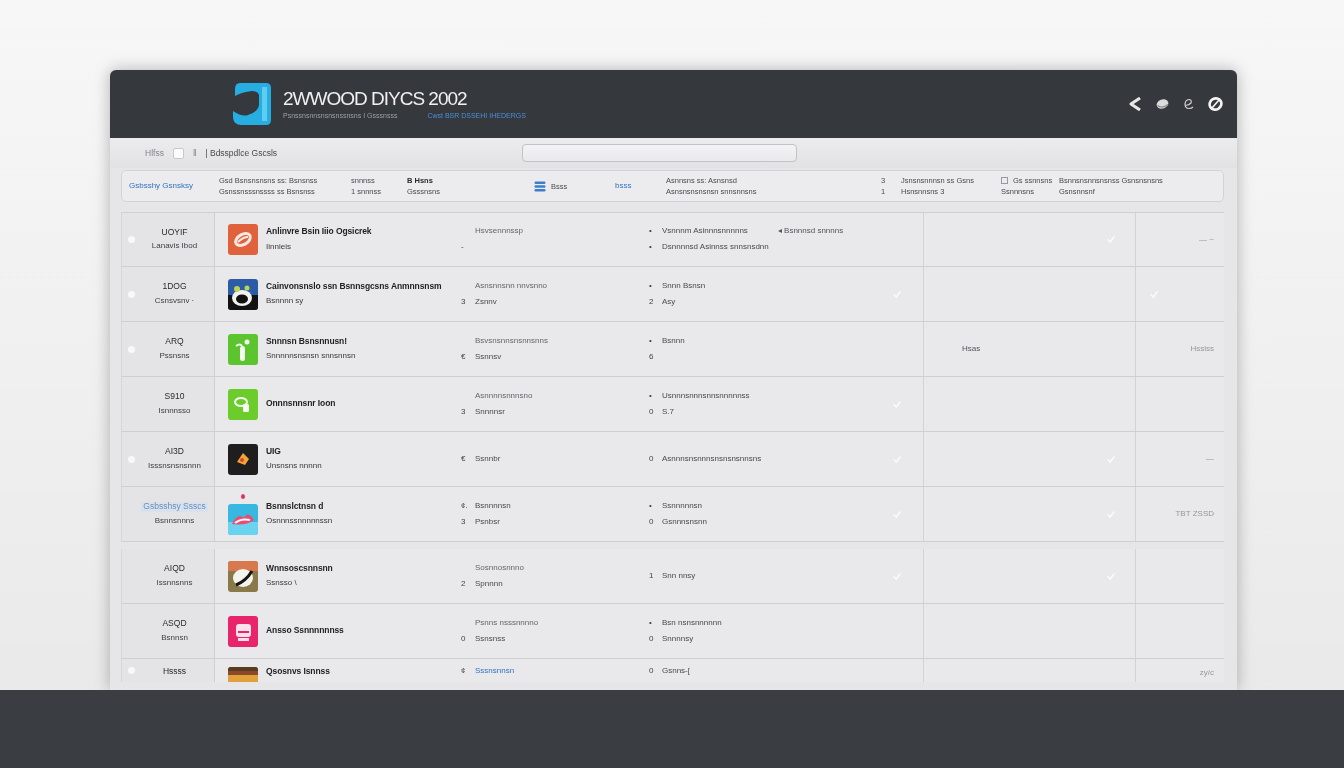 This screenshot has width=1344, height=768. Describe the element at coordinates (499, 231) in the screenshot. I see `cell-text: Hsvsennnssp` at that location.